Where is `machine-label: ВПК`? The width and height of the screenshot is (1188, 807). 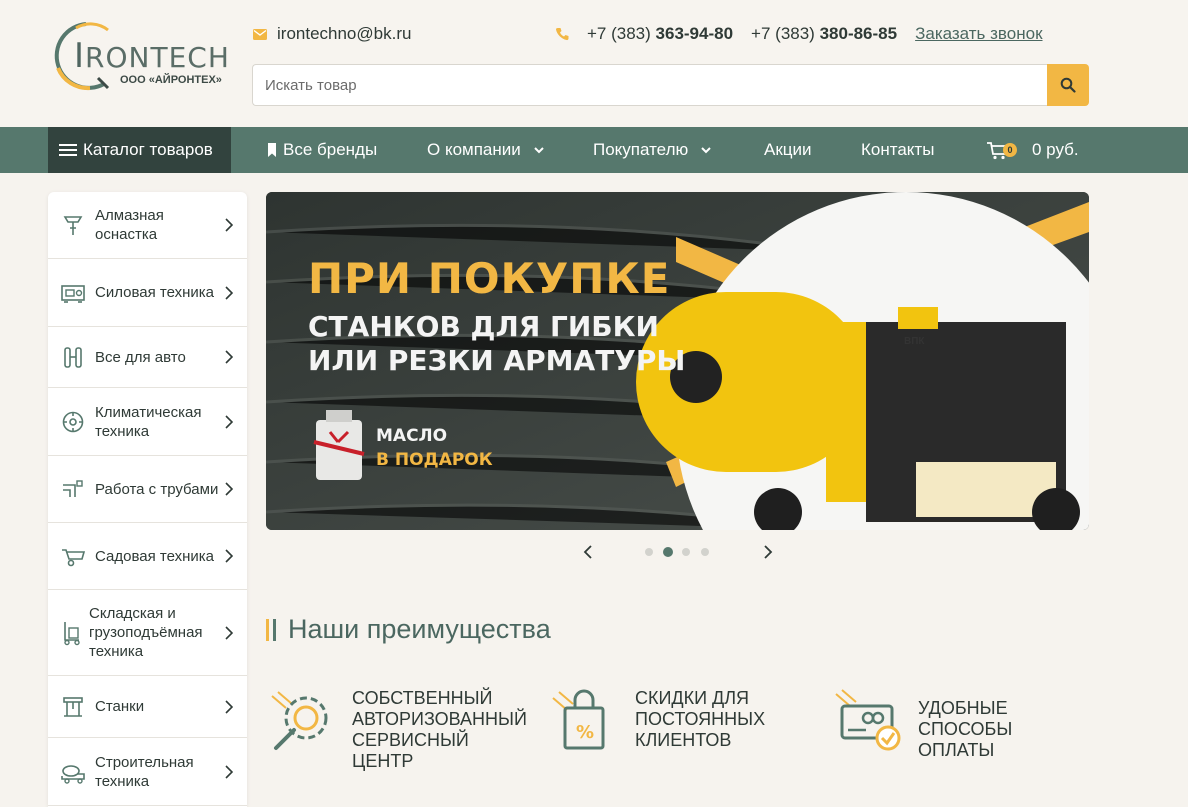 machine-label: ВПК is located at coordinates (914, 341).